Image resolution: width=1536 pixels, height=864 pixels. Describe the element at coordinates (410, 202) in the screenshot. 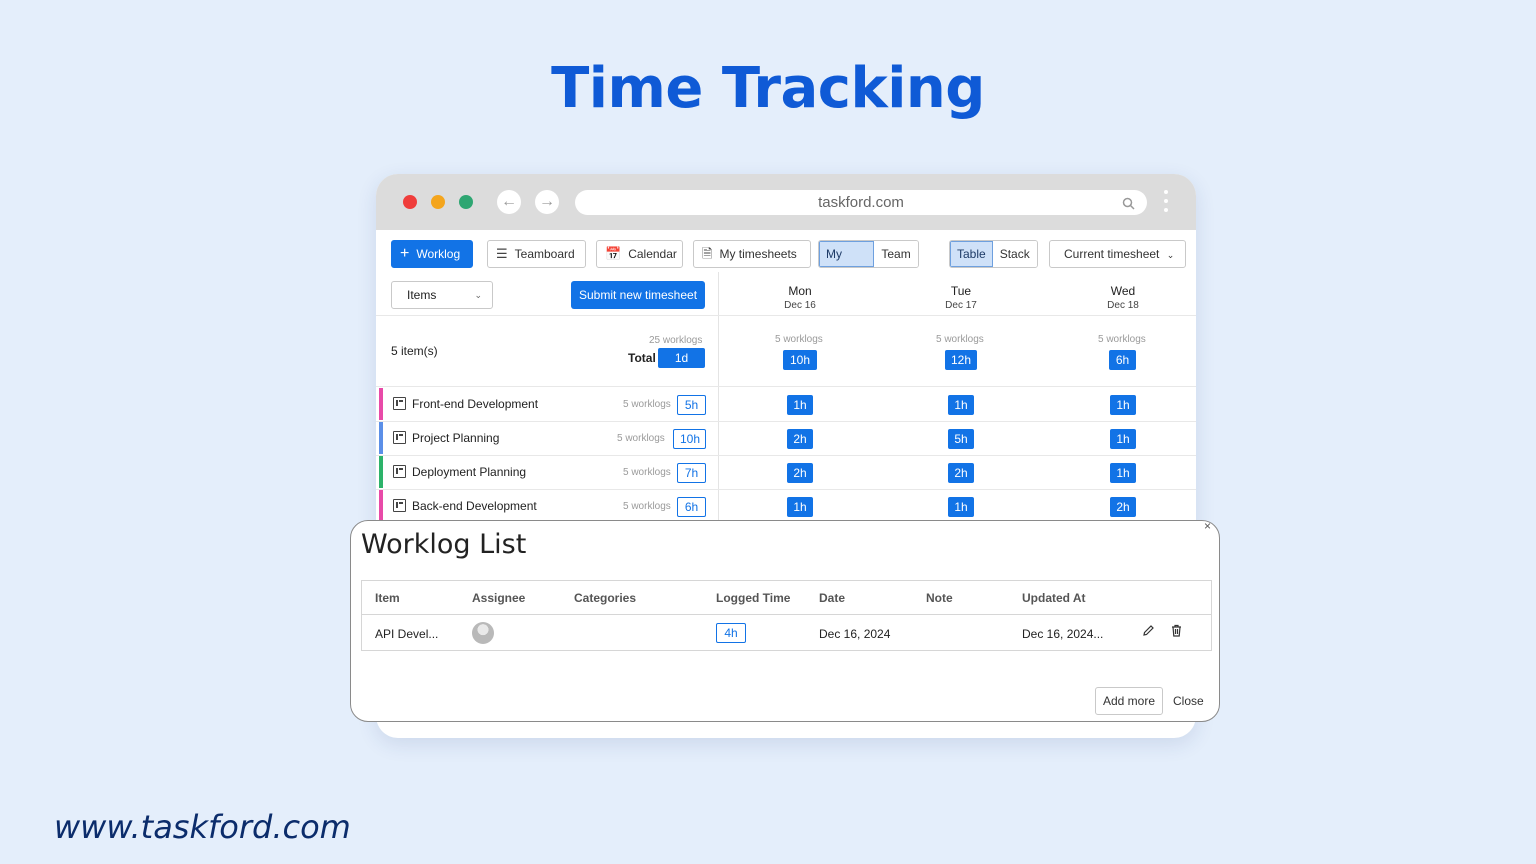

I see `close-window-dot` at that location.